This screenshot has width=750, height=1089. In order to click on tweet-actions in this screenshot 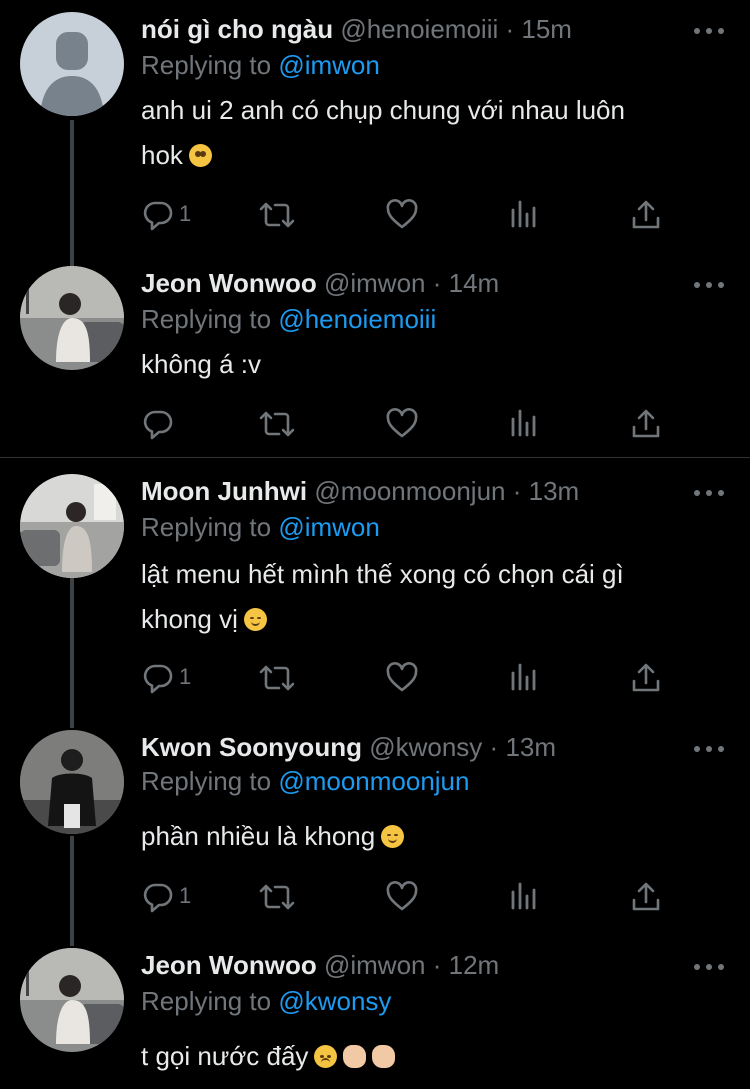, I will do `click(406, 424)`.